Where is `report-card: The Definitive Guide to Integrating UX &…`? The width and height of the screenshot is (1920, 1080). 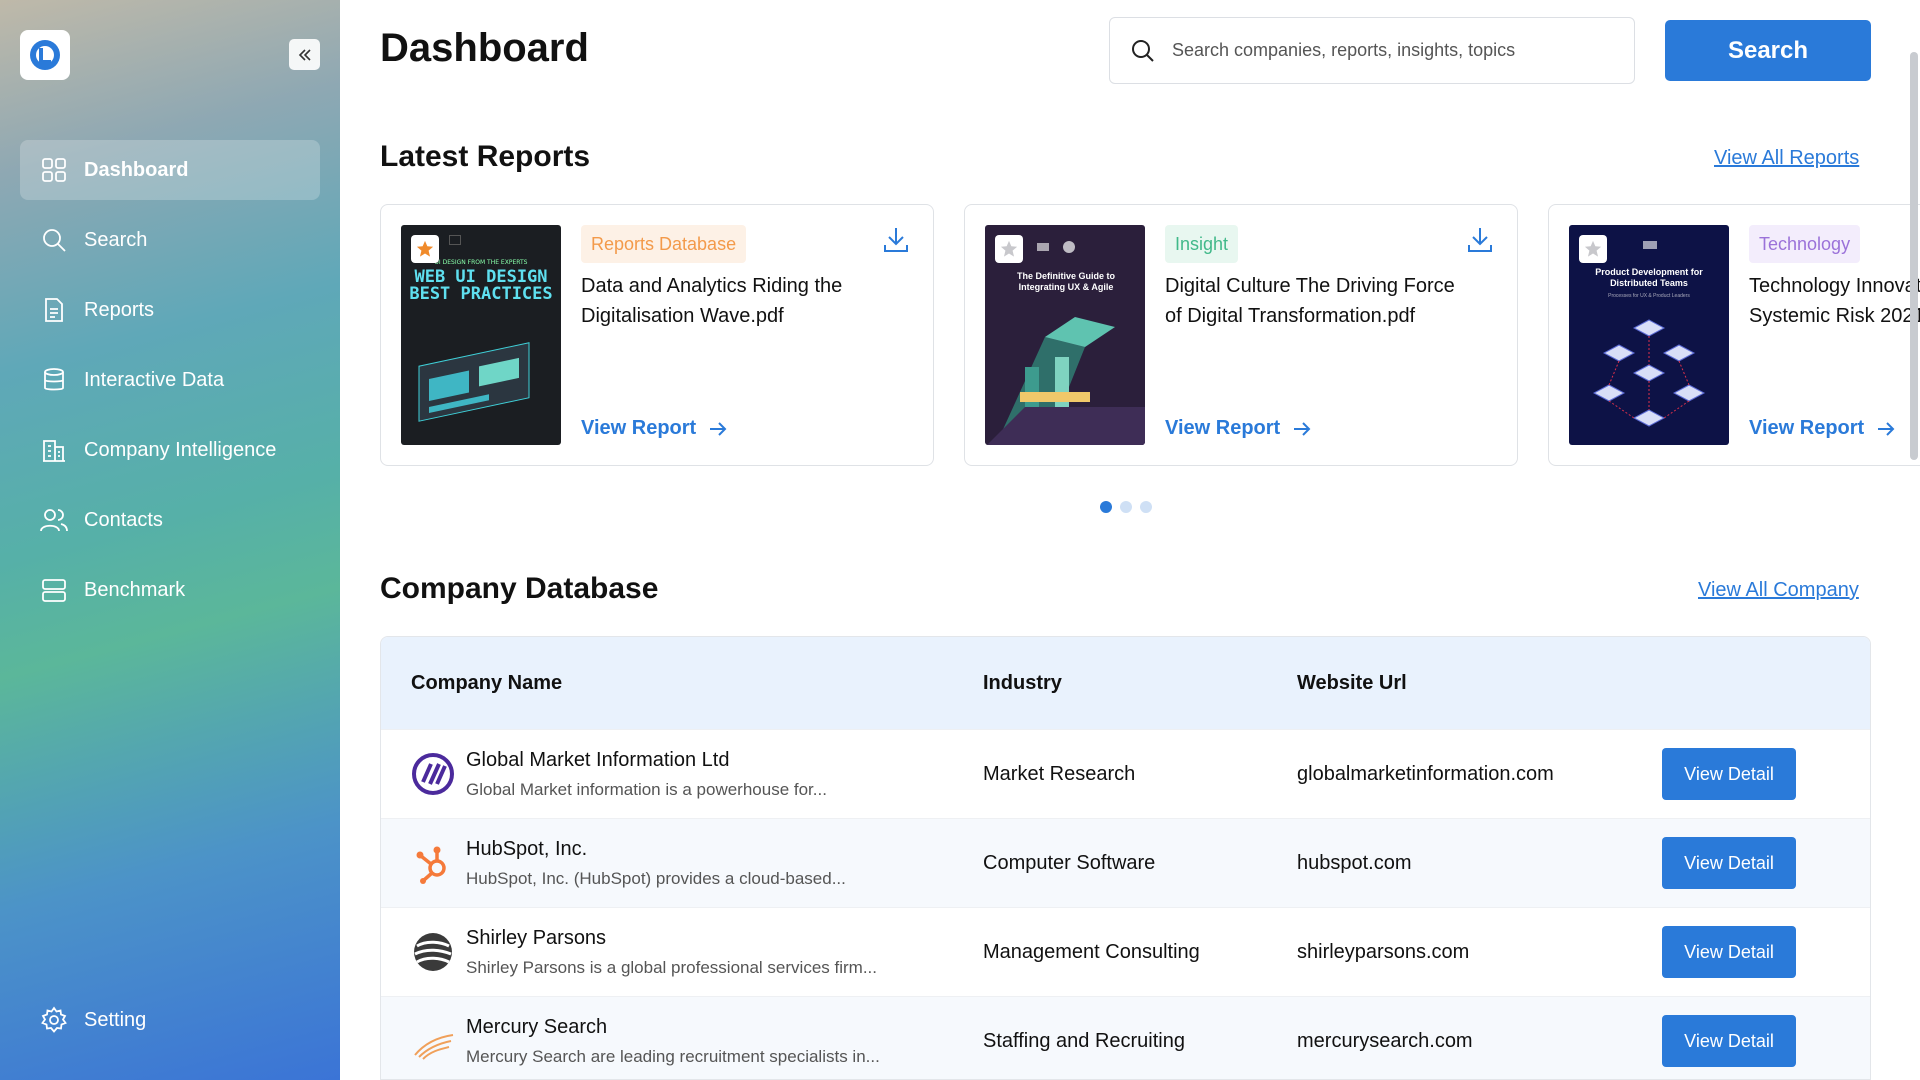 report-card: The Definitive Guide to Integrating UX &… is located at coordinates (1241, 335).